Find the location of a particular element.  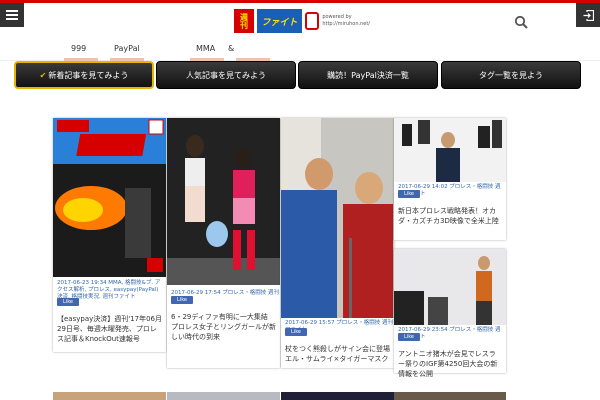

tab-paypal-list: 購読！PayPal決済一覧 is located at coordinates (368, 75).